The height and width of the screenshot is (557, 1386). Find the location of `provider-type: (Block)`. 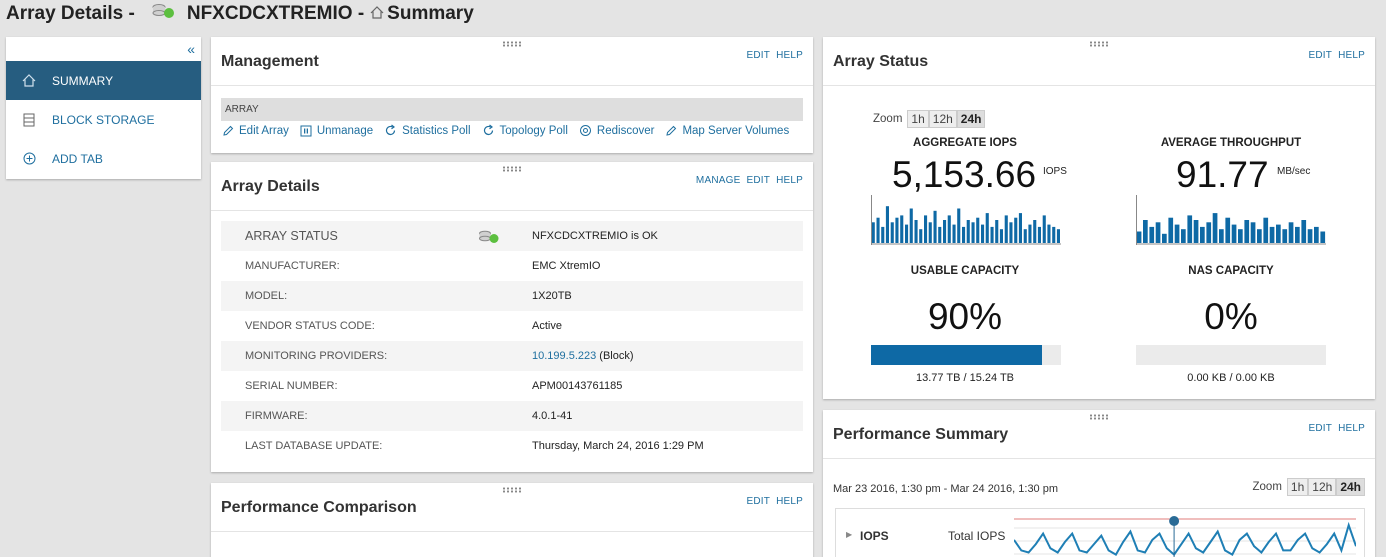

provider-type: (Block) is located at coordinates (615, 356).